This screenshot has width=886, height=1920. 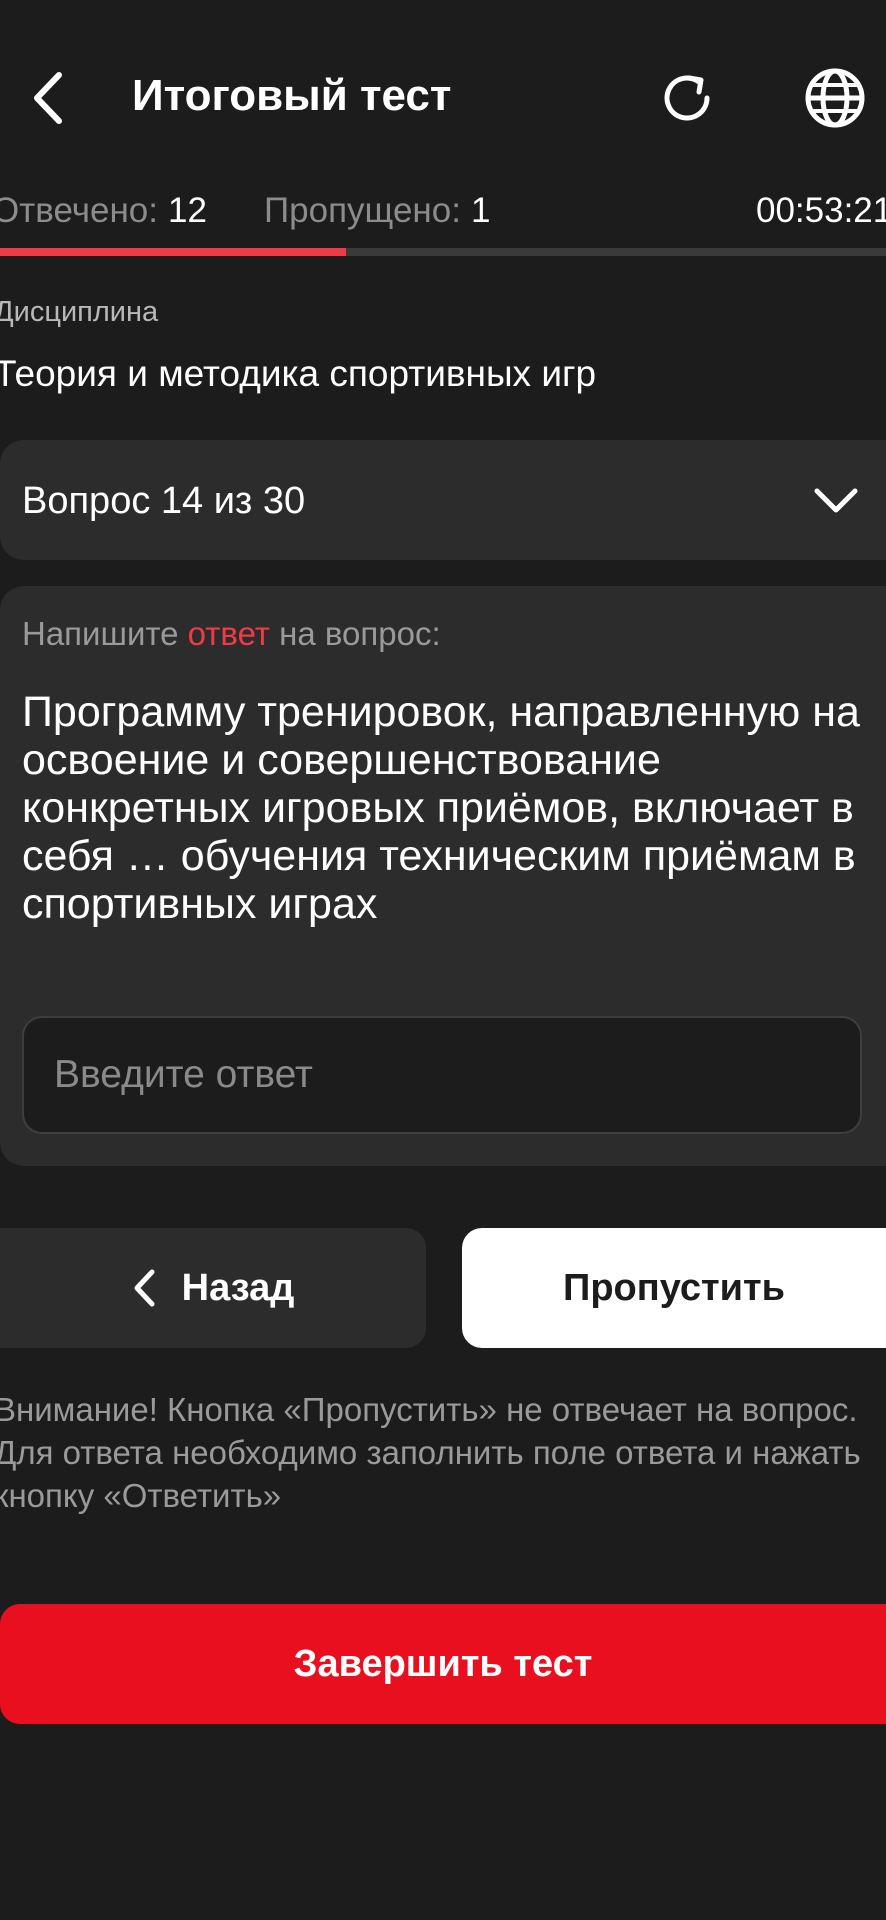 I want to click on globe-icon, so click(x=835, y=98).